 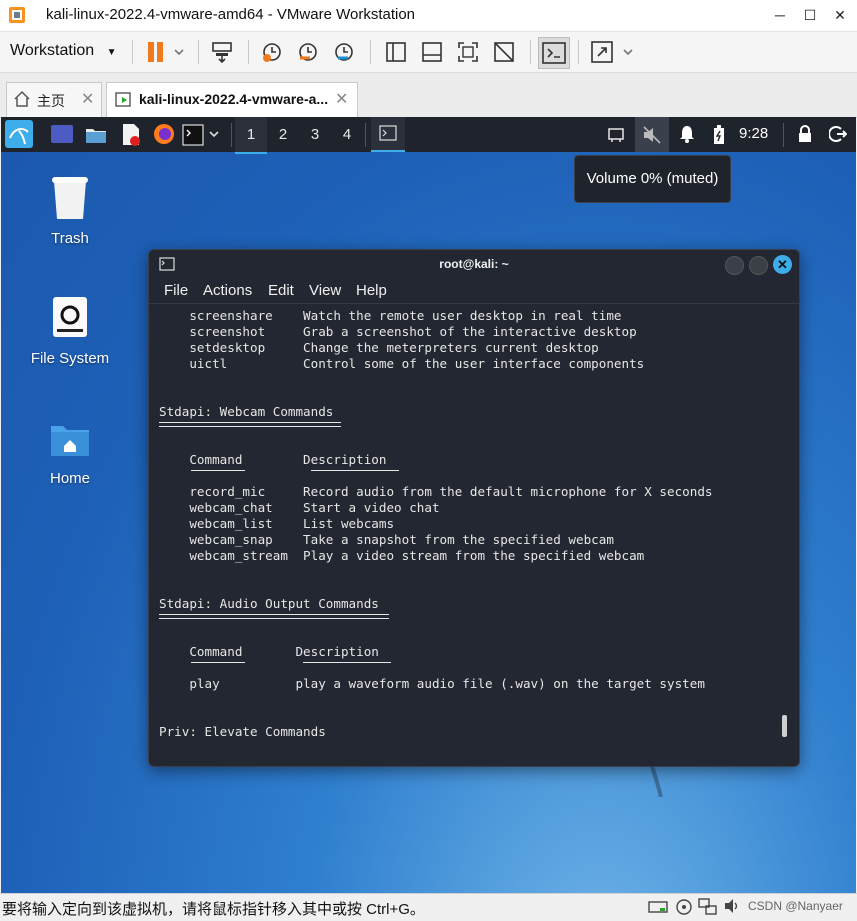 I want to click on menu-file: File, so click(x=176, y=290).